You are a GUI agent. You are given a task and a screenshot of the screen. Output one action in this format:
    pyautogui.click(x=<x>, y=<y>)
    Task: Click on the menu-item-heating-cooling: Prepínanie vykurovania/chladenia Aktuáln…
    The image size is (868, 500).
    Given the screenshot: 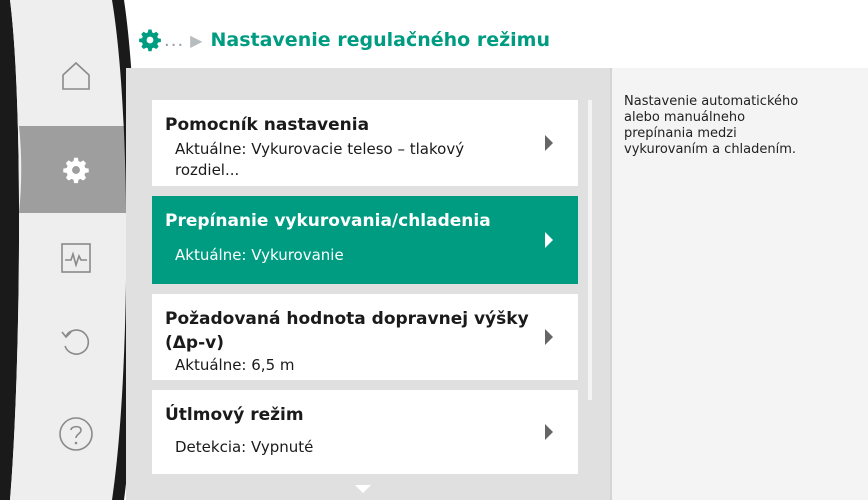 What is the action you would take?
    pyautogui.click(x=365, y=240)
    